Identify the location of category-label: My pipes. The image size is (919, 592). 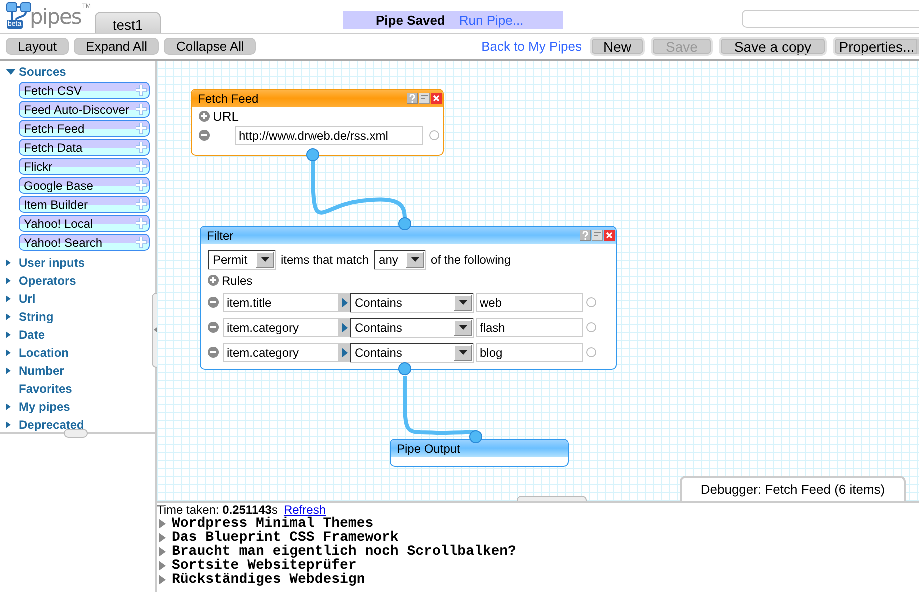
(44, 407).